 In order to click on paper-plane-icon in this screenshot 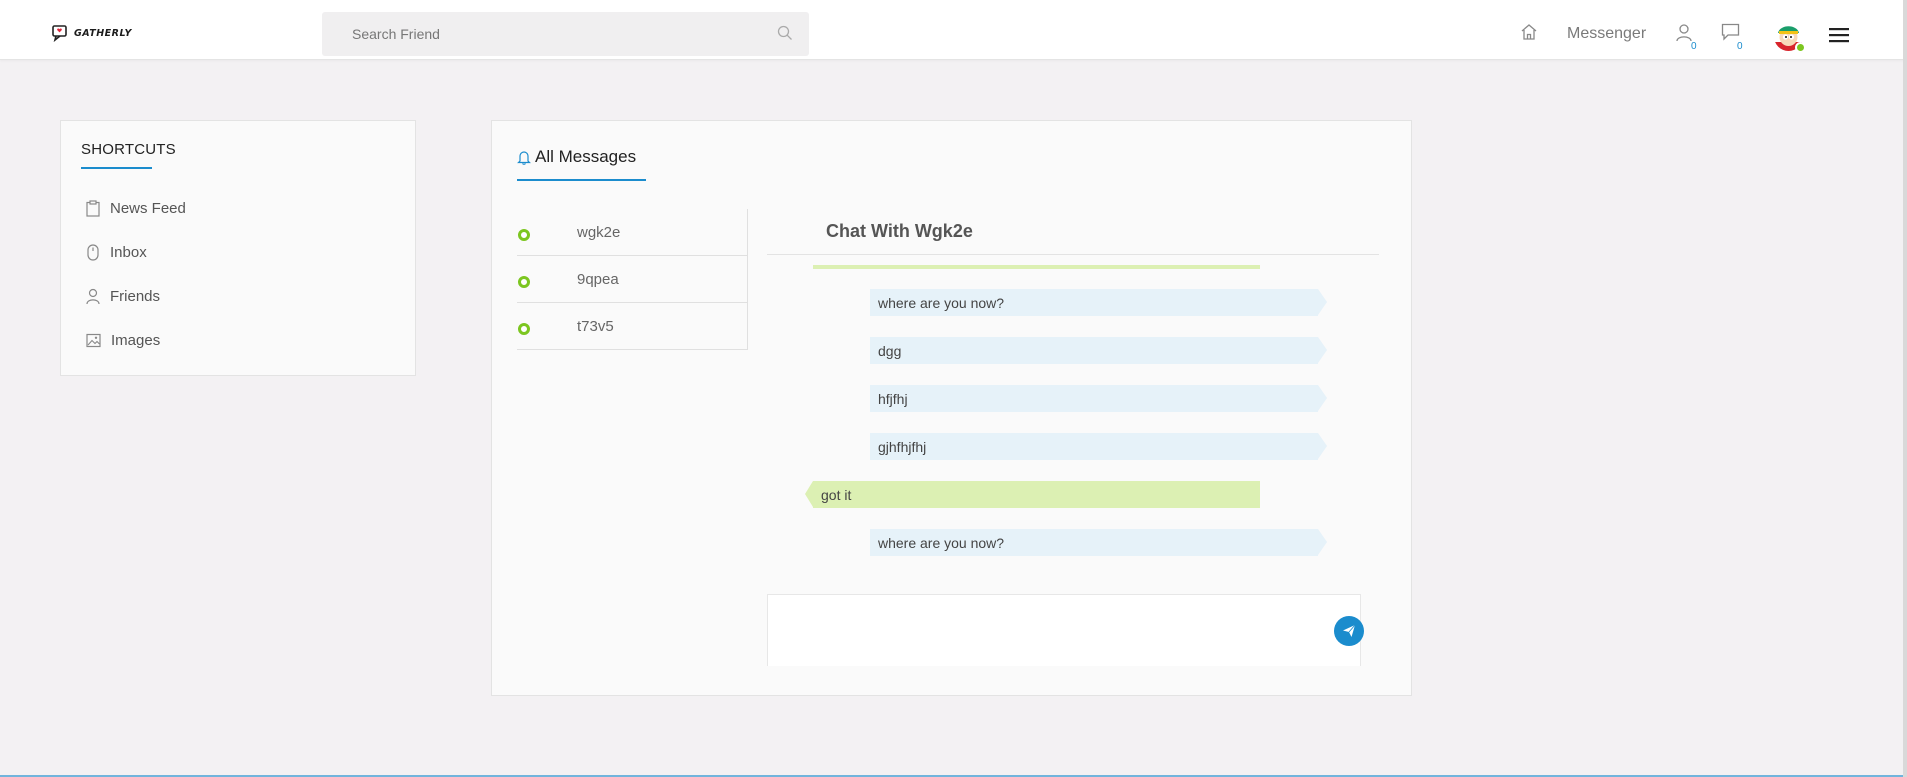, I will do `click(1349, 630)`.